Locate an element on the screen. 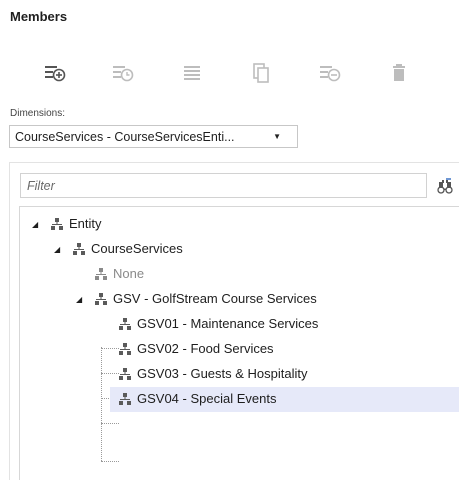 The height and width of the screenshot is (480, 459). tree-node-gsv: ◢ GSV - GolfStream Course Services is located at coordinates (239, 299).